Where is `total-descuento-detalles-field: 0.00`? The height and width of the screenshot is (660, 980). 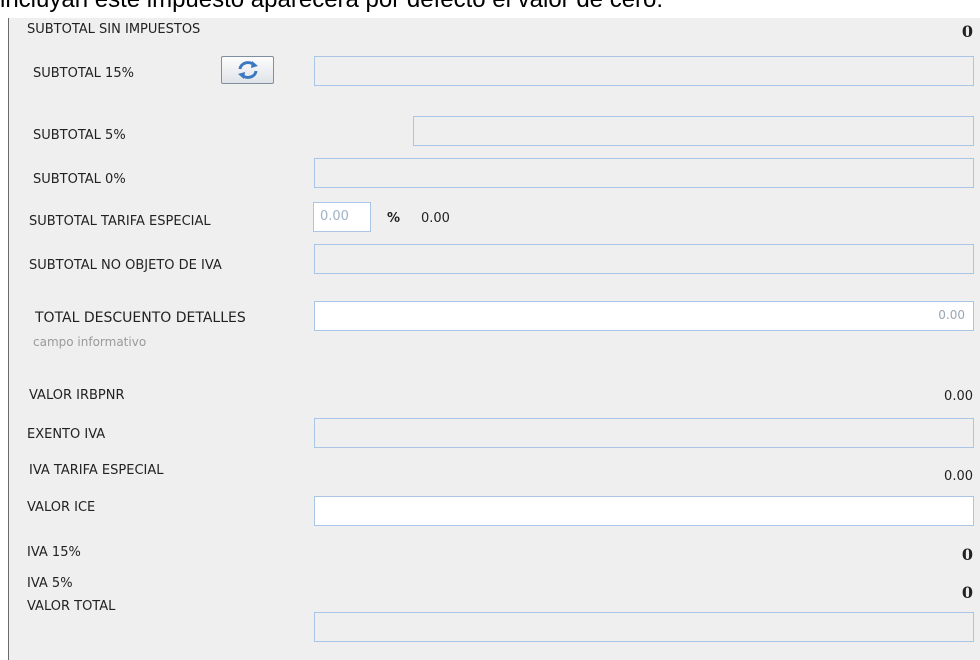
total-descuento-detalles-field: 0.00 is located at coordinates (644, 316).